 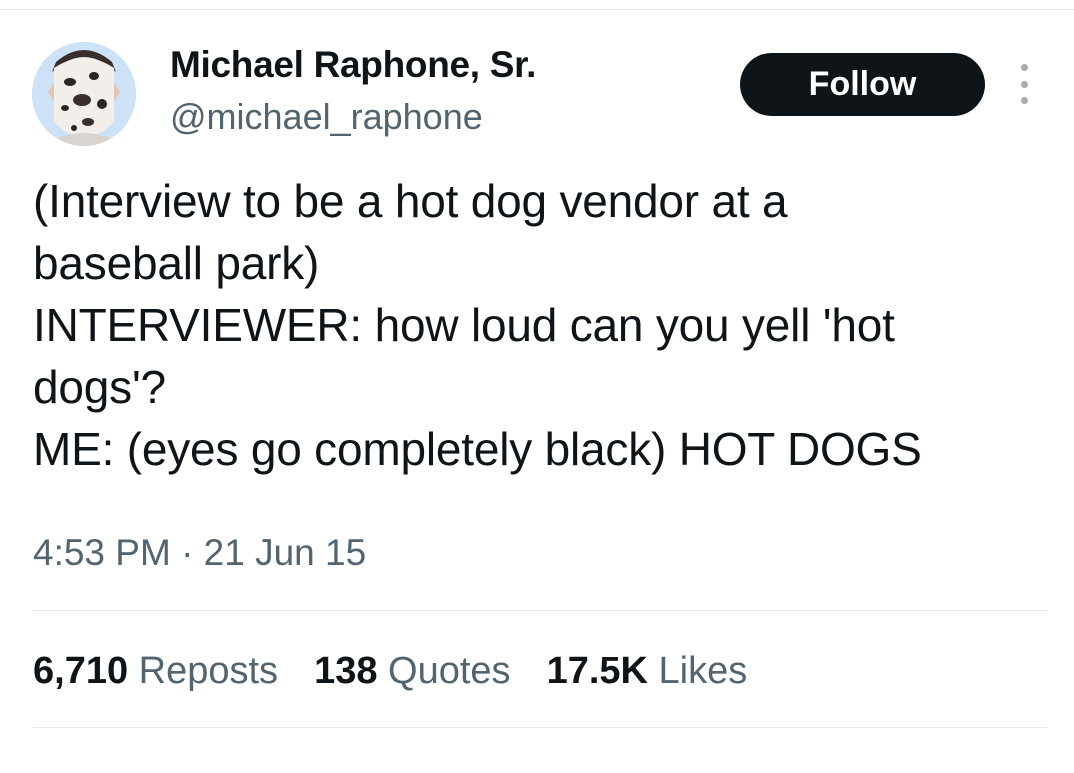 I want to click on tweet-line: (Interview to be a hot dog vendor at a, so click(x=410, y=201).